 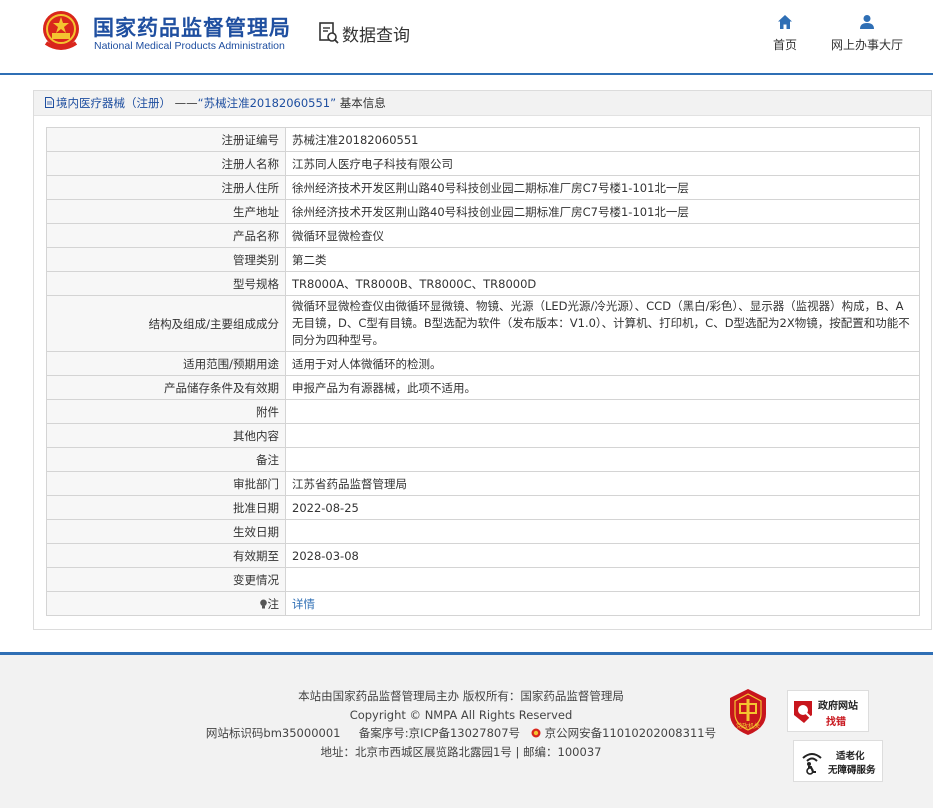 What do you see at coordinates (461, 696) in the screenshot?
I see `footer-sponsor: 本站由国家药品监督管理局主办 版权所有：国家药品监督管理局` at bounding box center [461, 696].